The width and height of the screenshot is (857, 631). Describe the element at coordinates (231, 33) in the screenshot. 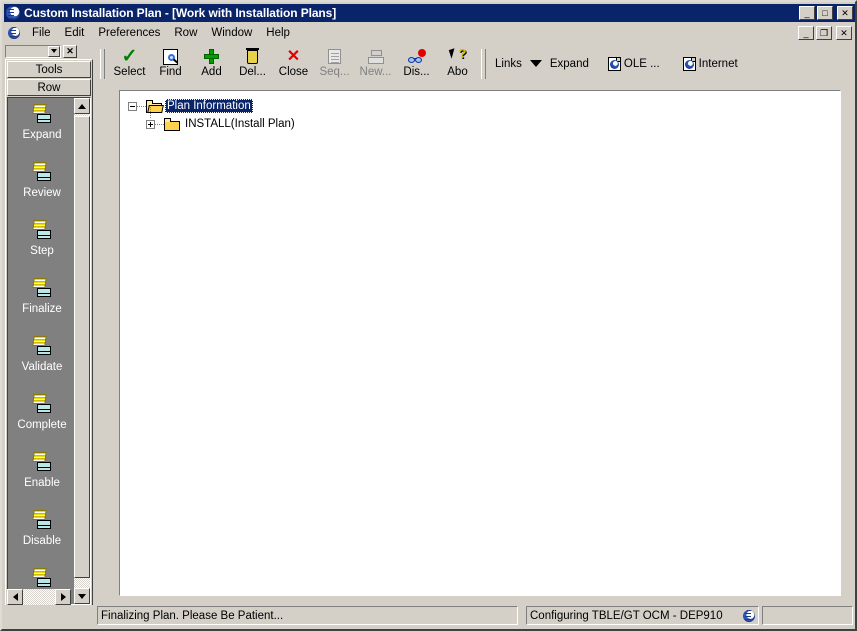

I see `menu-item-window: Window` at that location.